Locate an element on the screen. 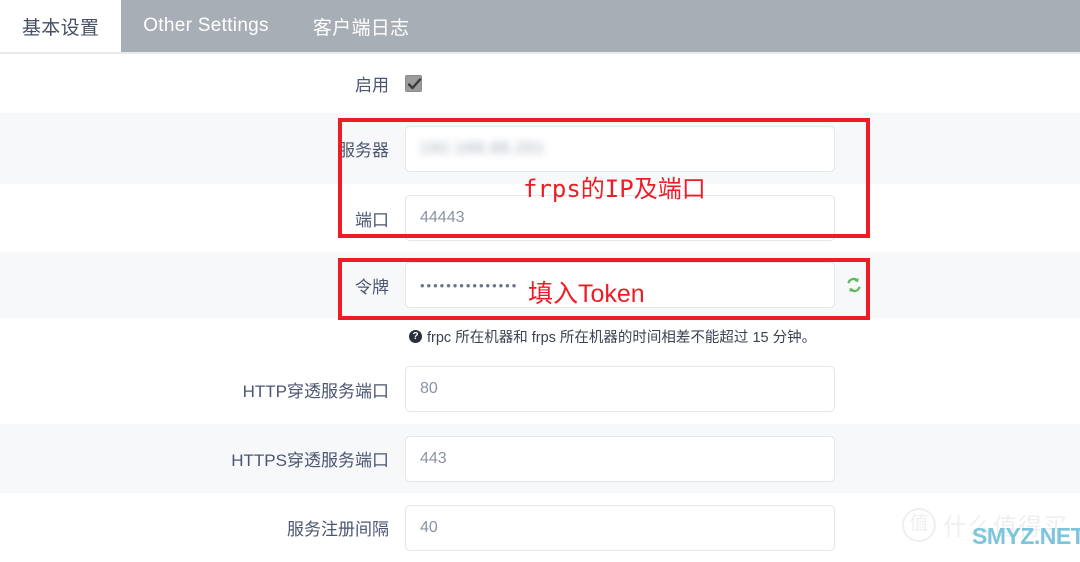 Image resolution: width=1080 pixels, height=562 pixels. refresh-generate-glyph is located at coordinates (854, 285).